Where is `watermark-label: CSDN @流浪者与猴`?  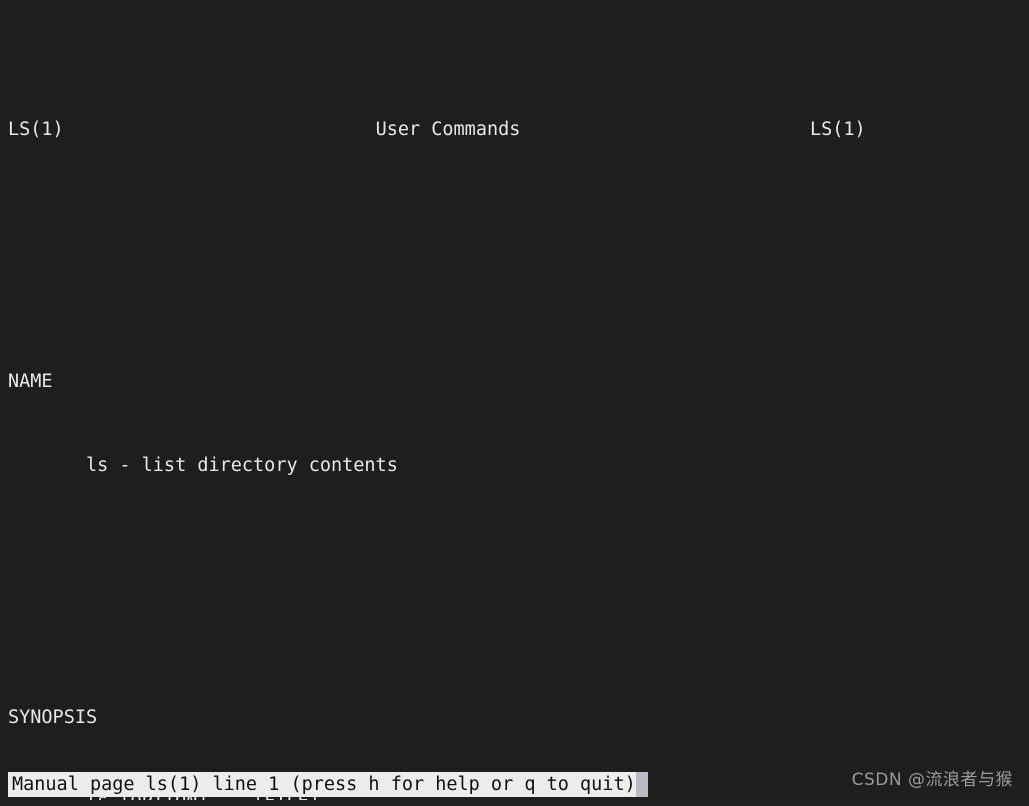 watermark-label: CSDN @流浪者与猴 is located at coordinates (932, 780).